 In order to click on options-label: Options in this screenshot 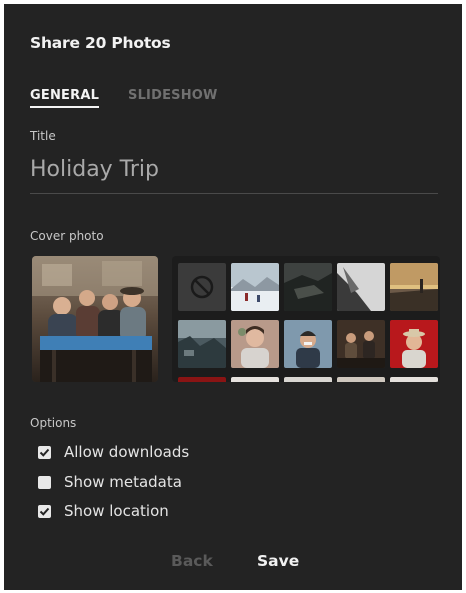, I will do `click(53, 423)`.